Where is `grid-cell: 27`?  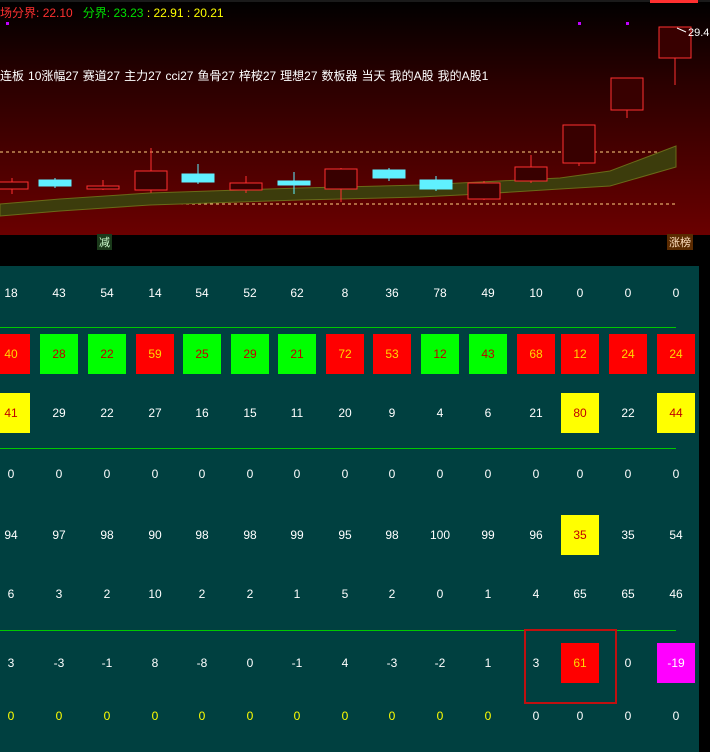
grid-cell: 27 is located at coordinates (155, 413).